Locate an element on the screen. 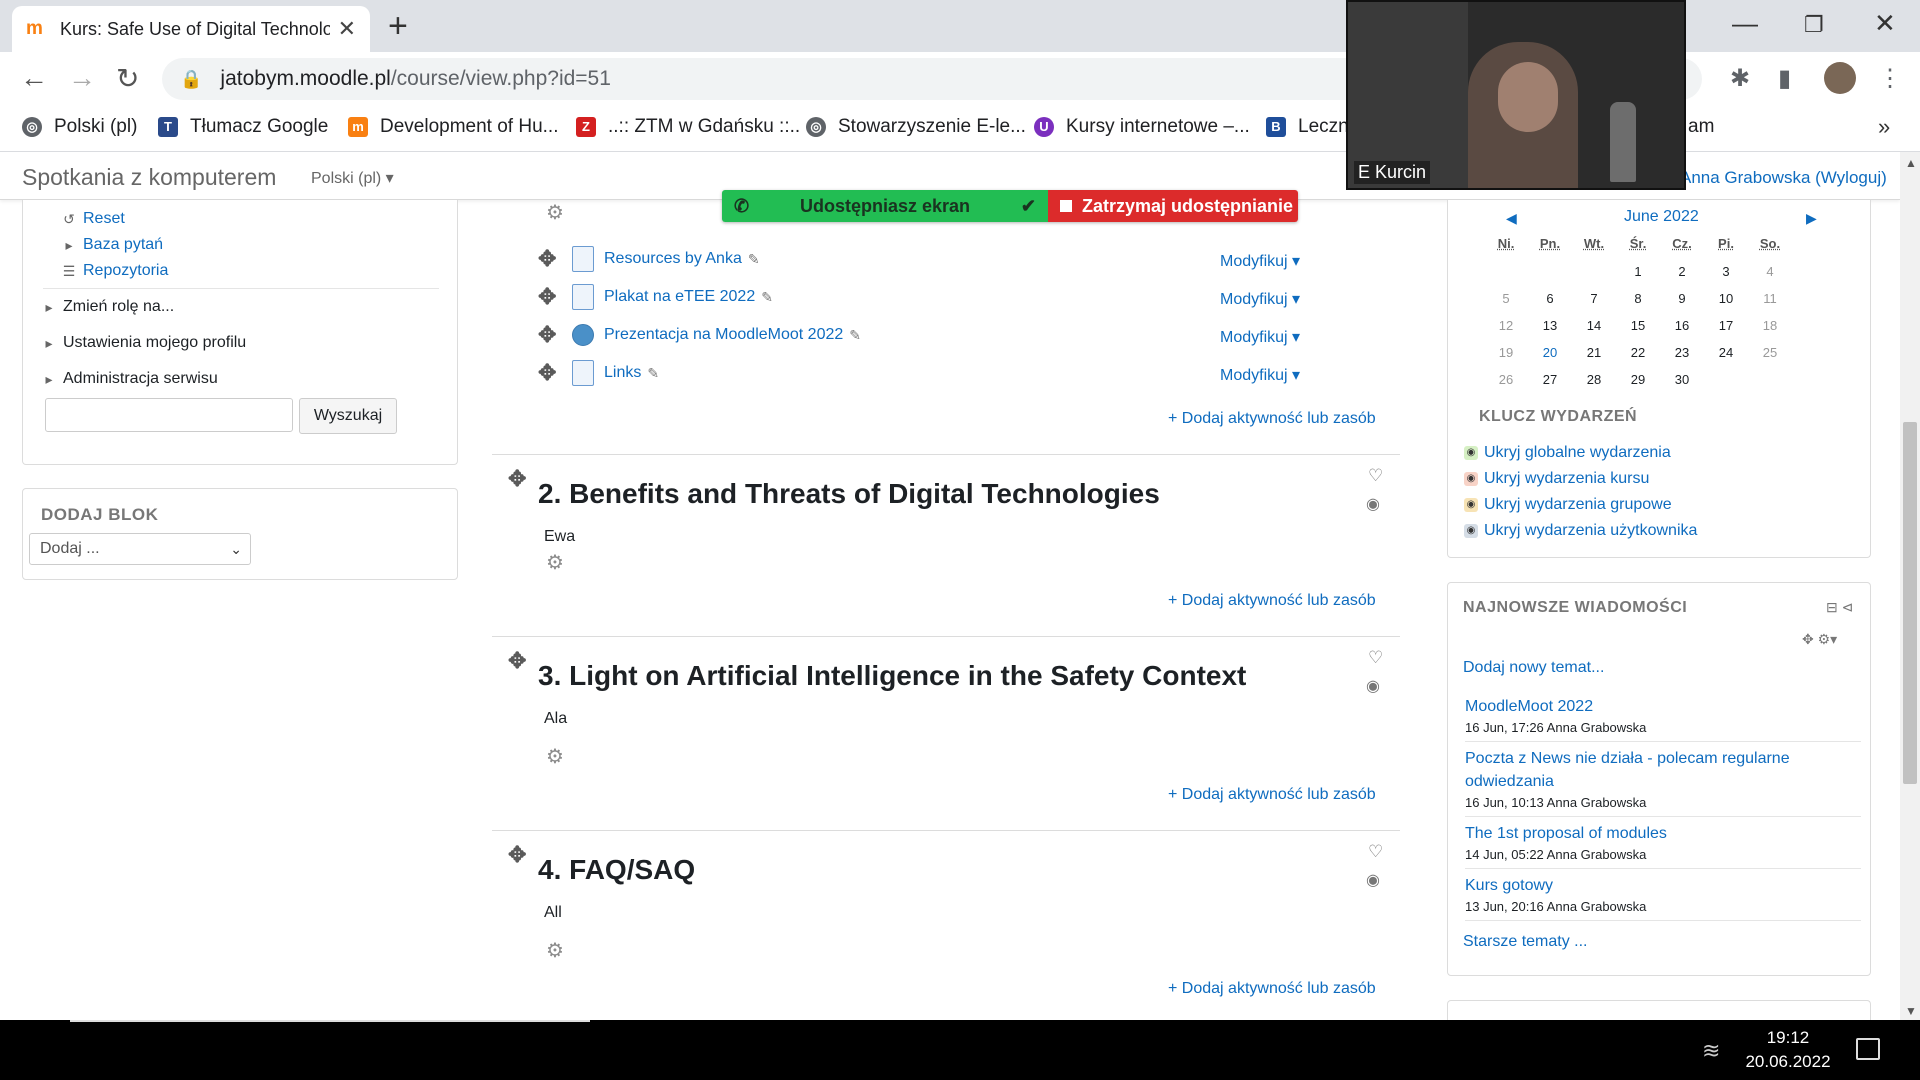 Image resolution: width=1920 pixels, height=1080 pixels. calendar-day: 27 is located at coordinates (1550, 379).